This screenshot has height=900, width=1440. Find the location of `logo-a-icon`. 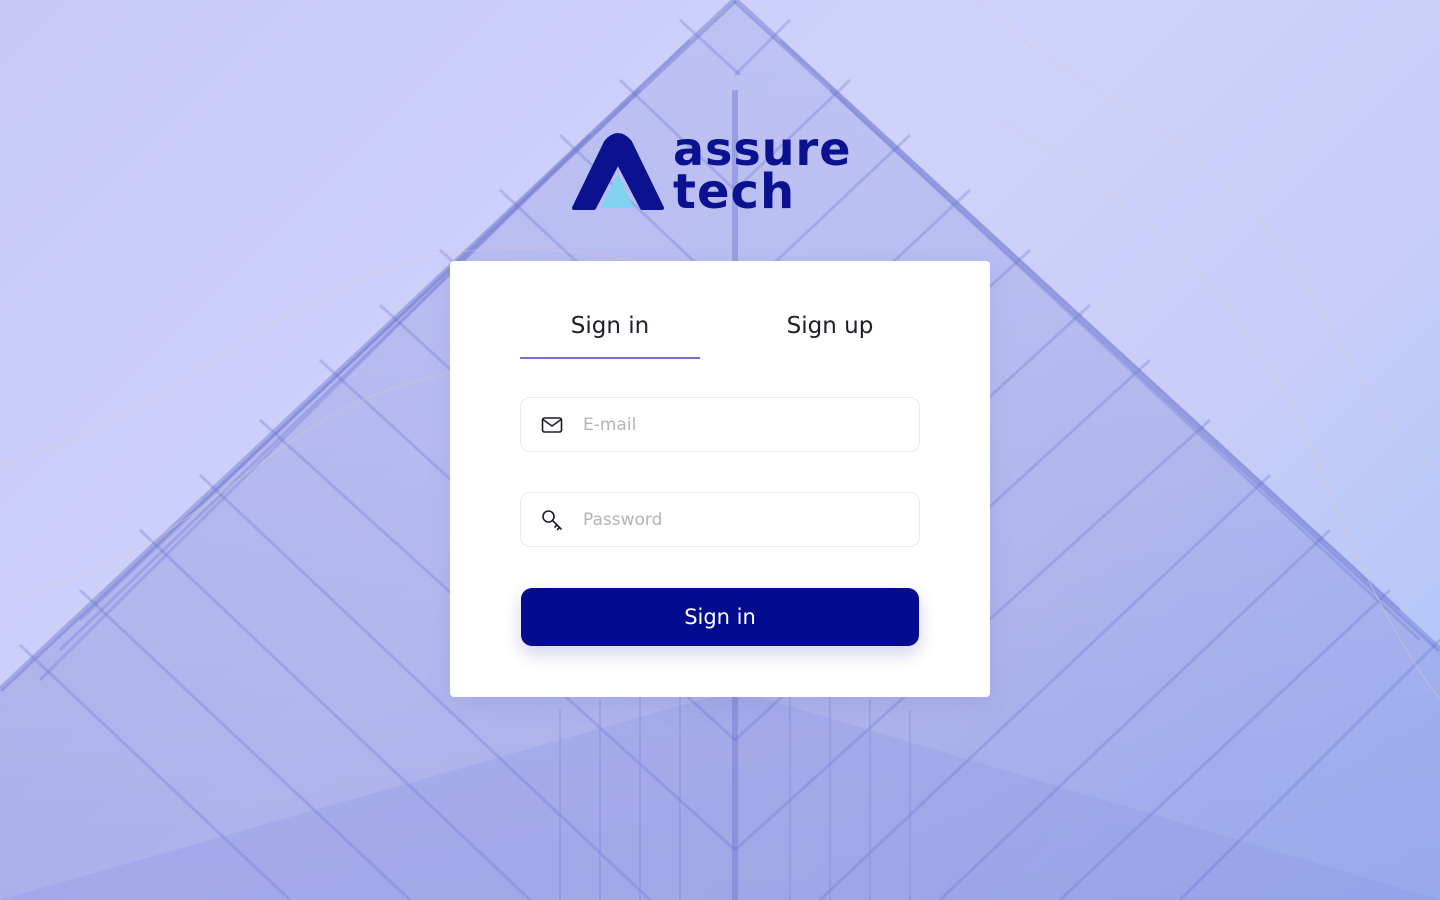

logo-a-icon is located at coordinates (618, 171).